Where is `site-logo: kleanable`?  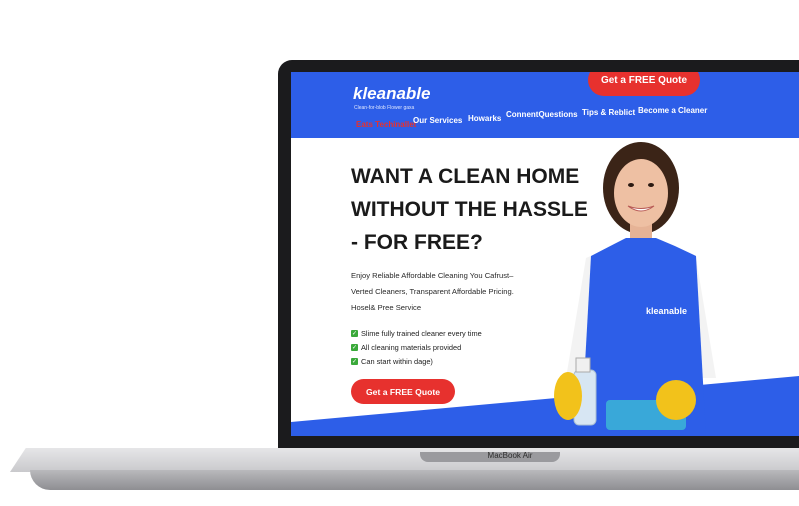 site-logo: kleanable is located at coordinates (392, 94).